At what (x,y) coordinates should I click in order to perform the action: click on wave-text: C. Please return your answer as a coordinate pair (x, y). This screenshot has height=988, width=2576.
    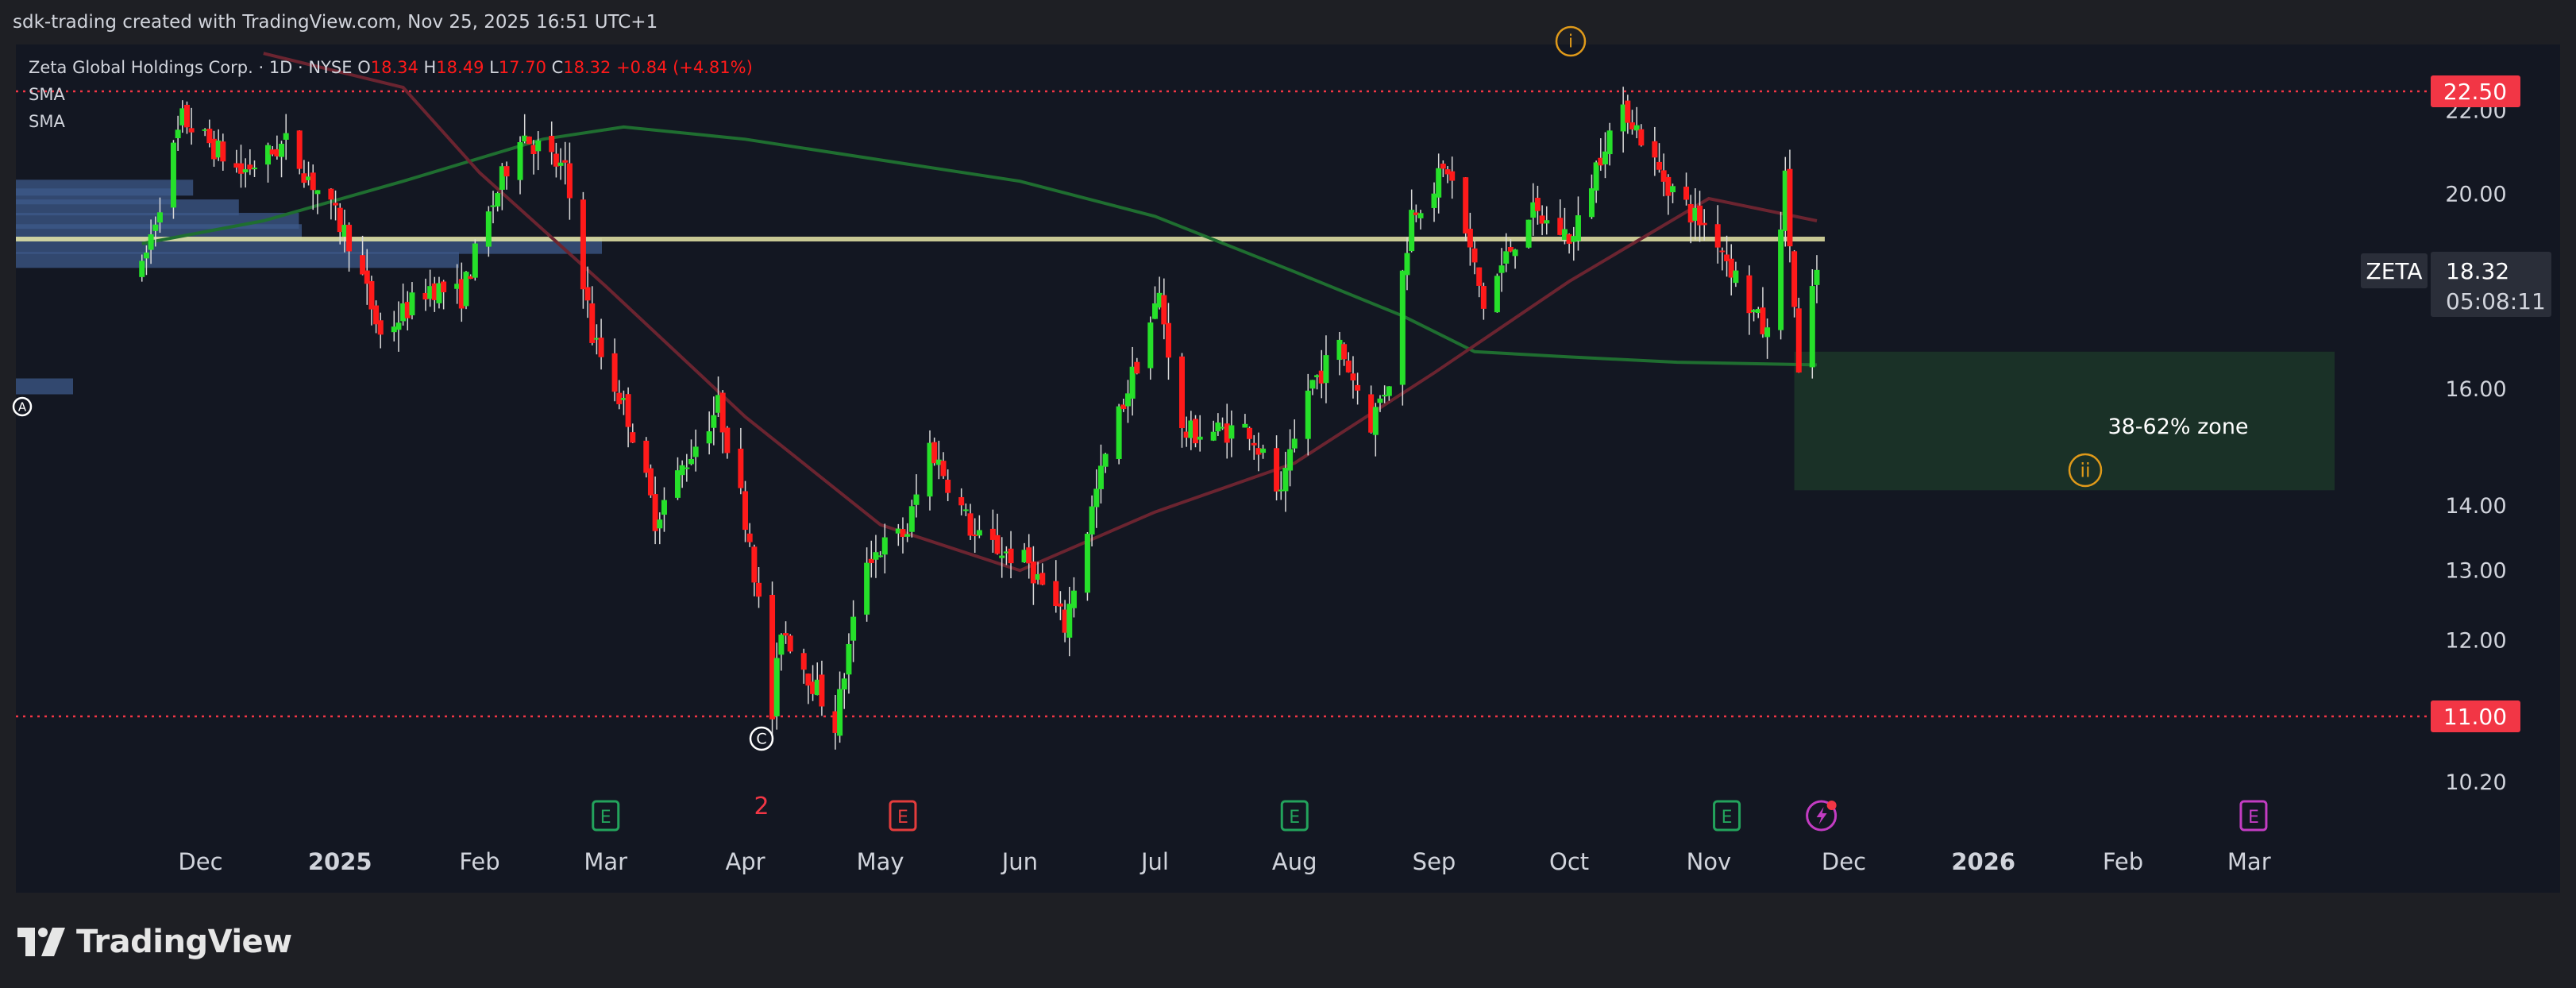
    Looking at the image, I should click on (761, 739).